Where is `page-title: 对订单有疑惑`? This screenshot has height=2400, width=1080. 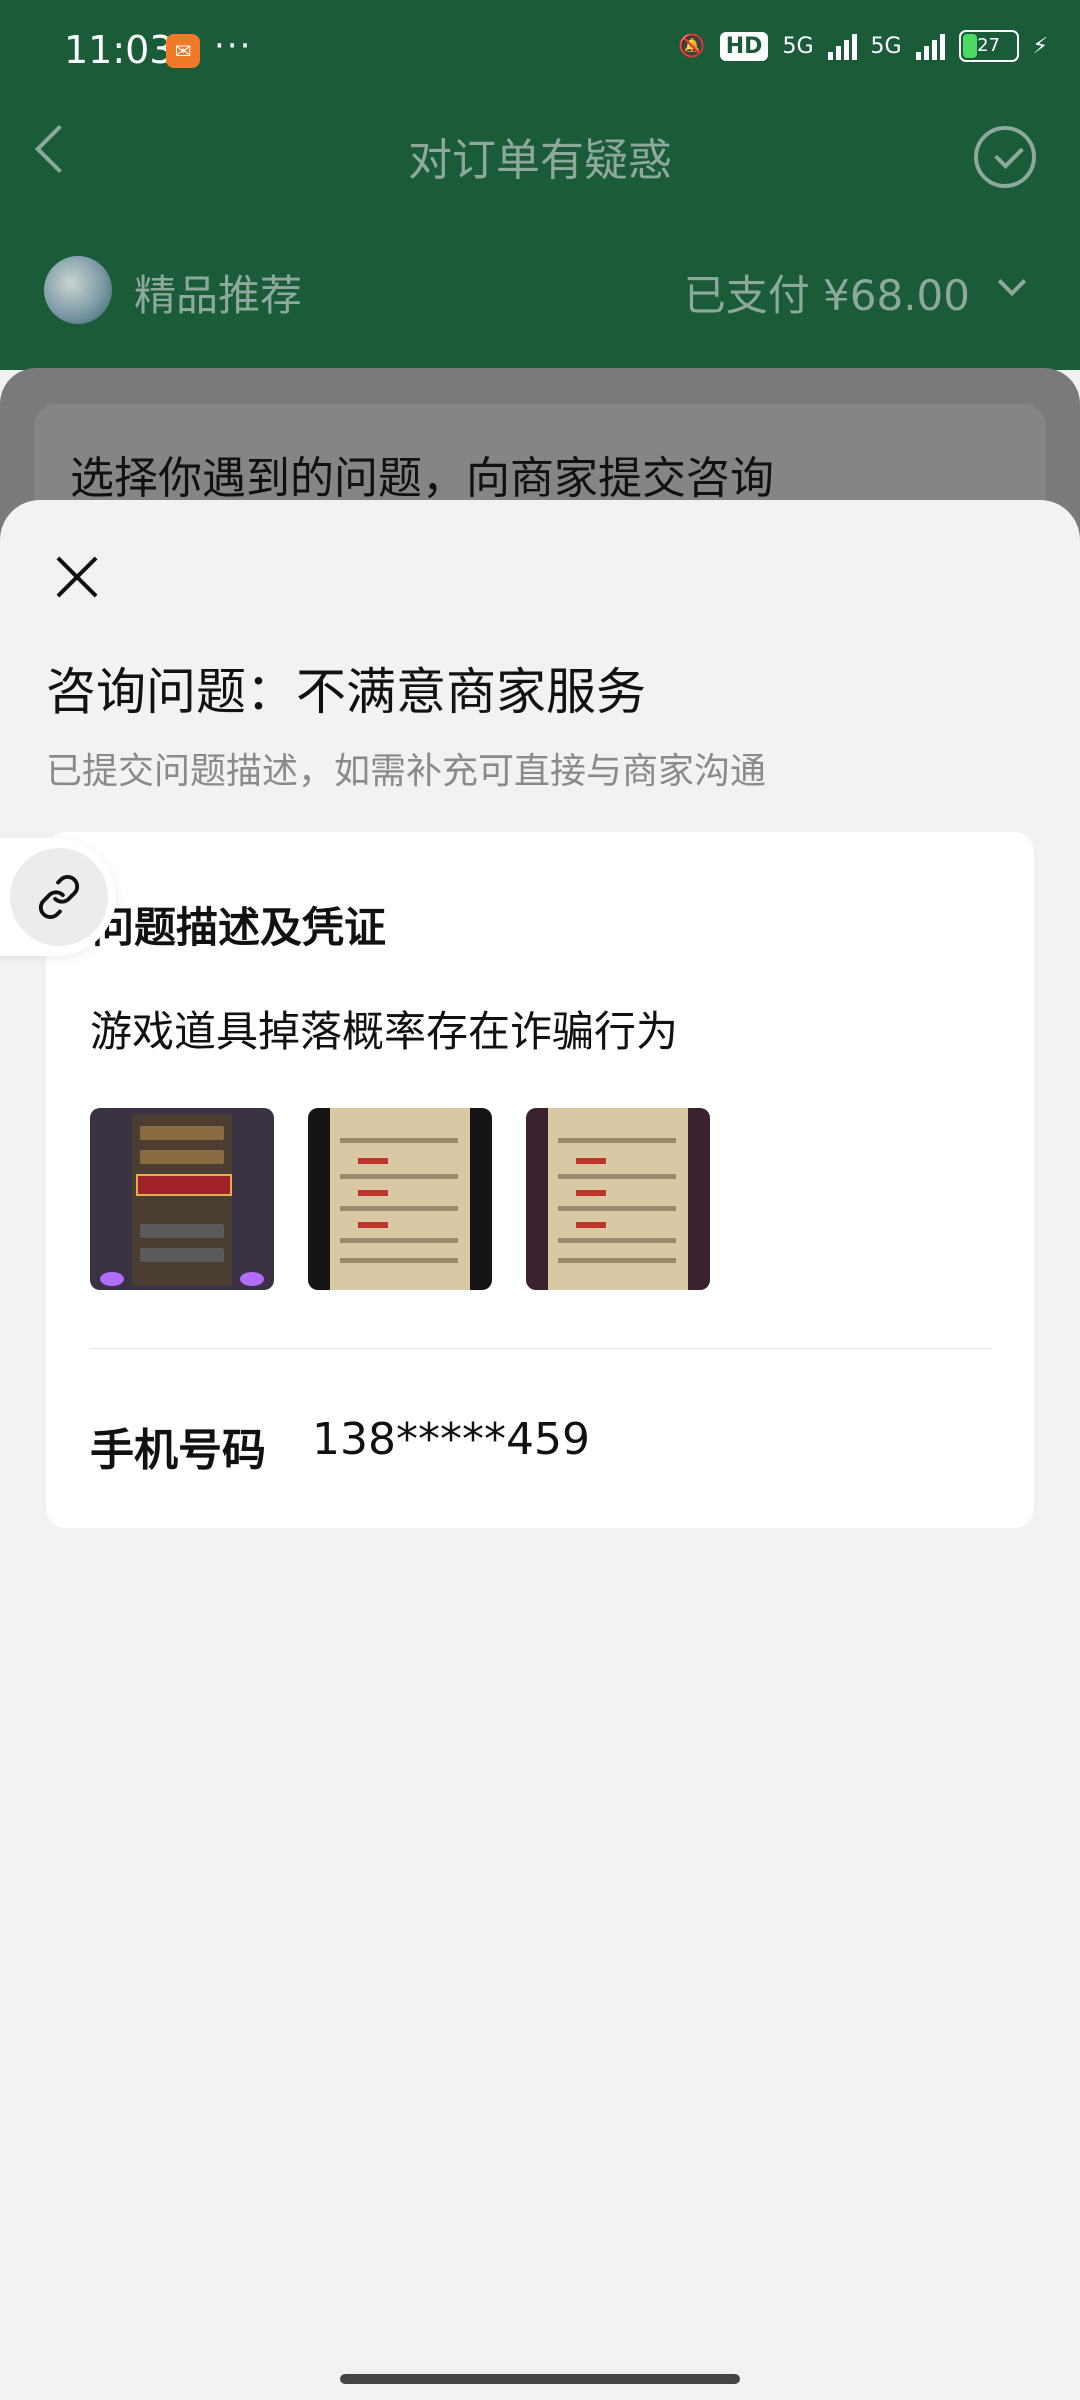
page-title: 对订单有疑惑 is located at coordinates (540, 160).